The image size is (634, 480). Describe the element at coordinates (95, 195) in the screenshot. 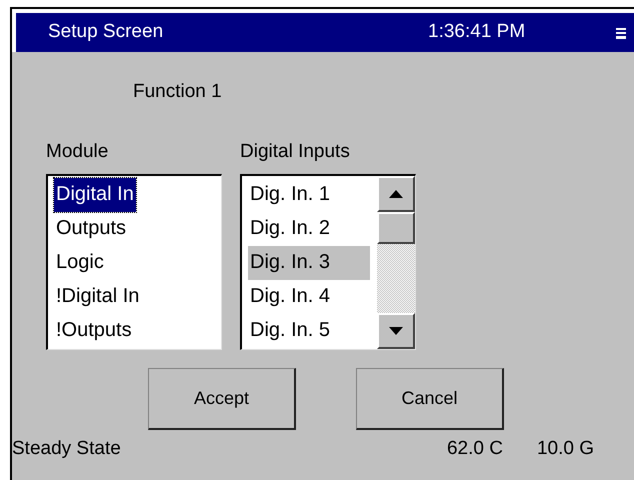

I see `list-item: Digital In` at that location.